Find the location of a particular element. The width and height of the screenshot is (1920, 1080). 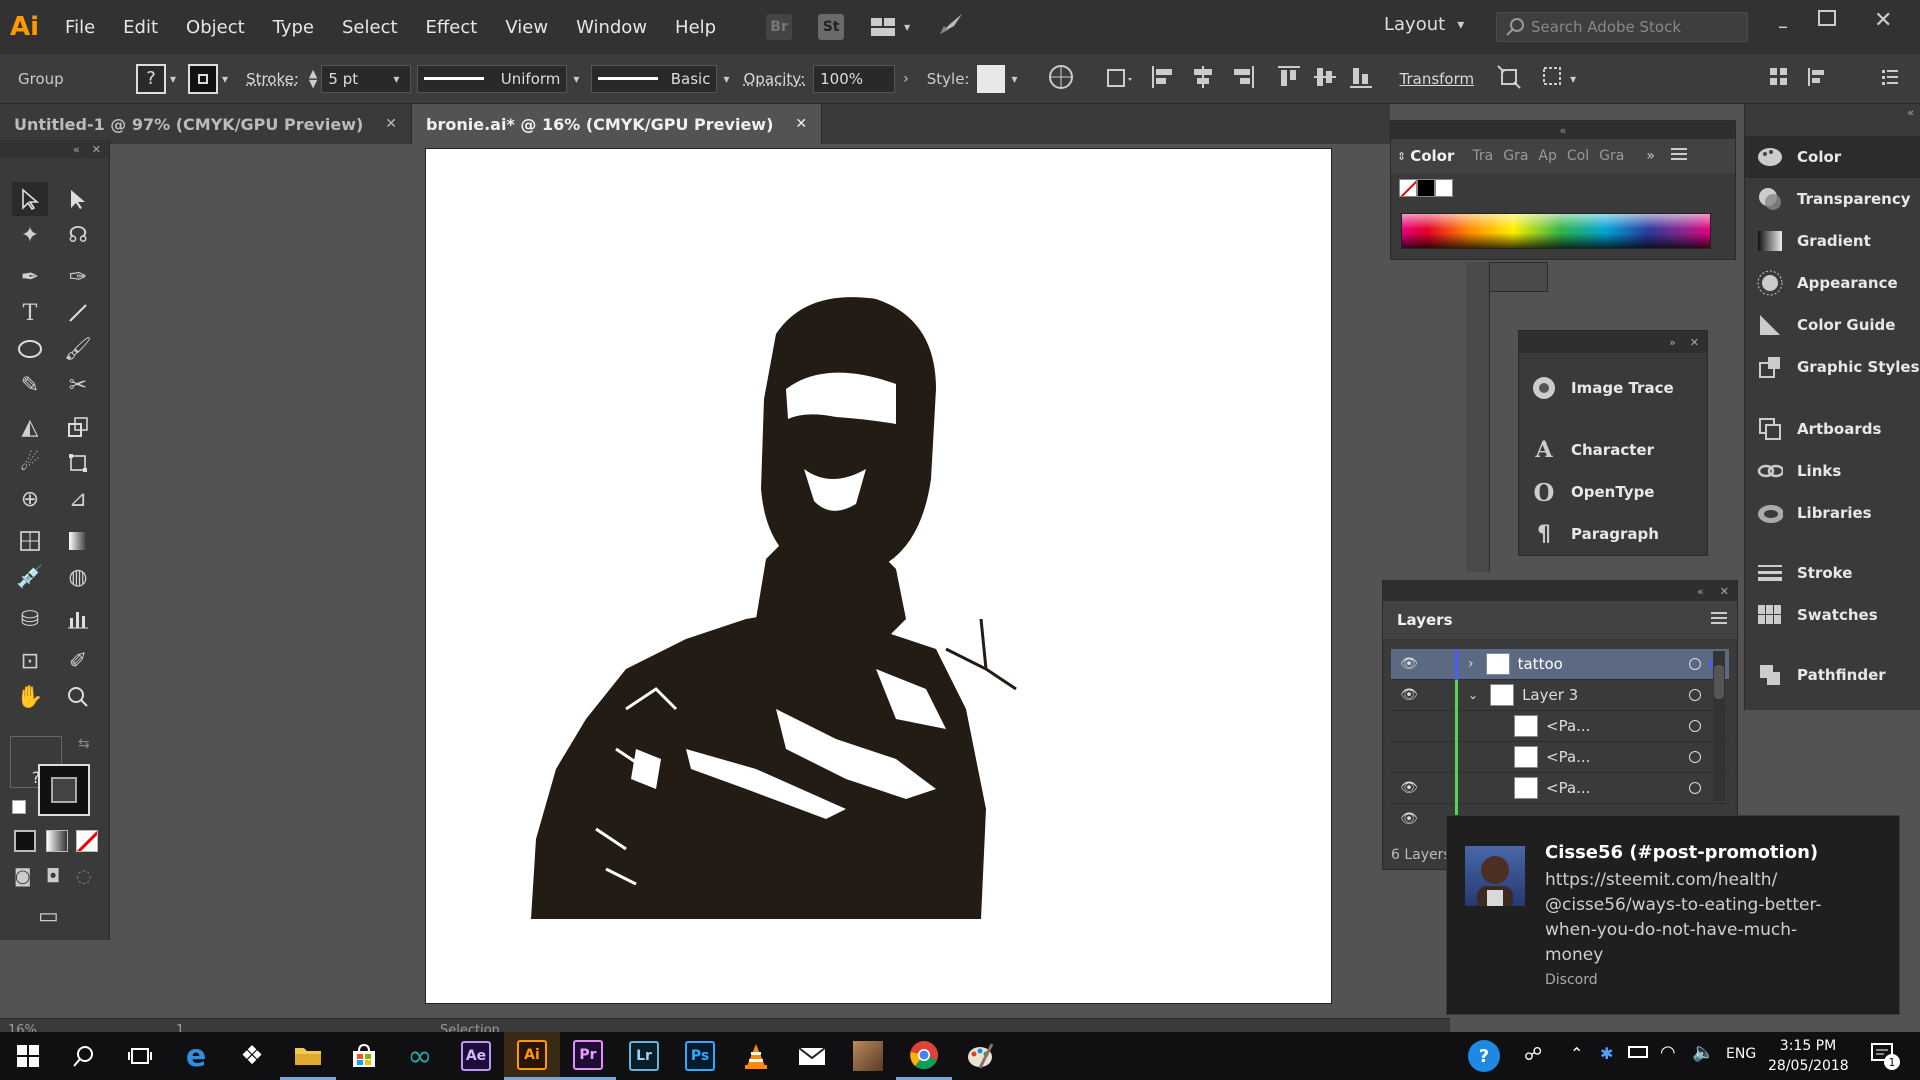

taskbar-photo-app is located at coordinates (868, 1056).